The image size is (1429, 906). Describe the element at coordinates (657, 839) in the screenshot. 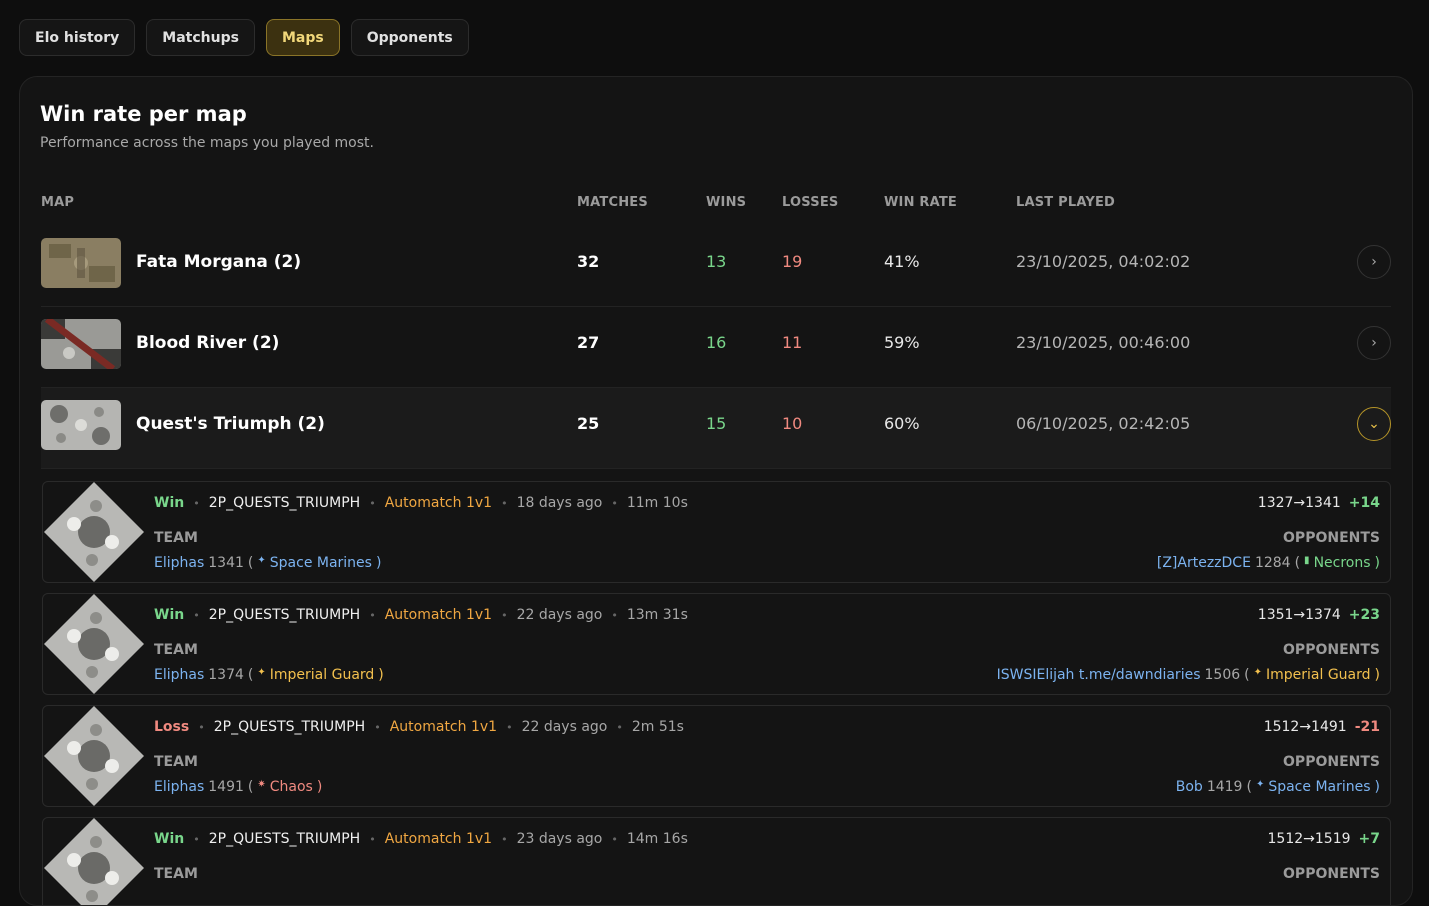

I see `match-duration: 14m 16s` at that location.